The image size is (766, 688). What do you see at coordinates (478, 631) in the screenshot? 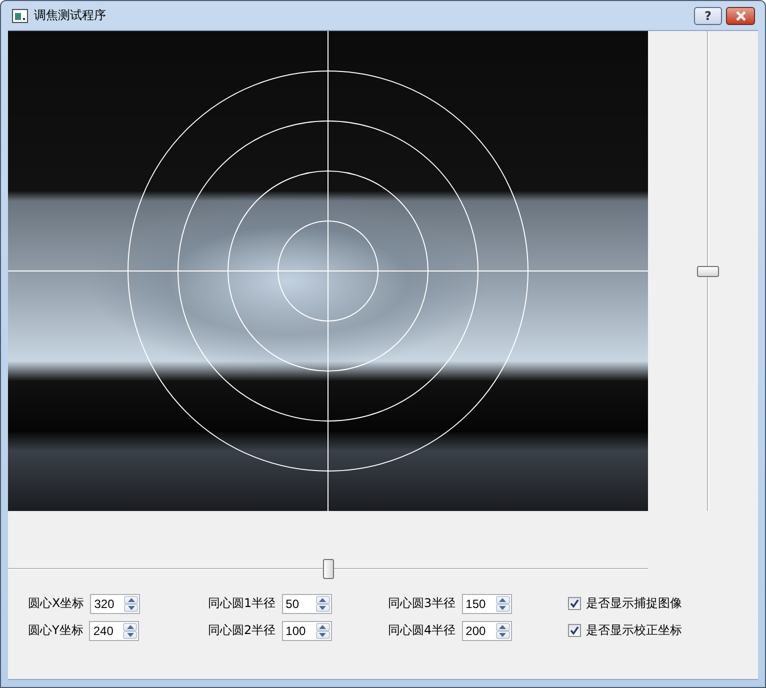
I see `number-input: 200` at bounding box center [478, 631].